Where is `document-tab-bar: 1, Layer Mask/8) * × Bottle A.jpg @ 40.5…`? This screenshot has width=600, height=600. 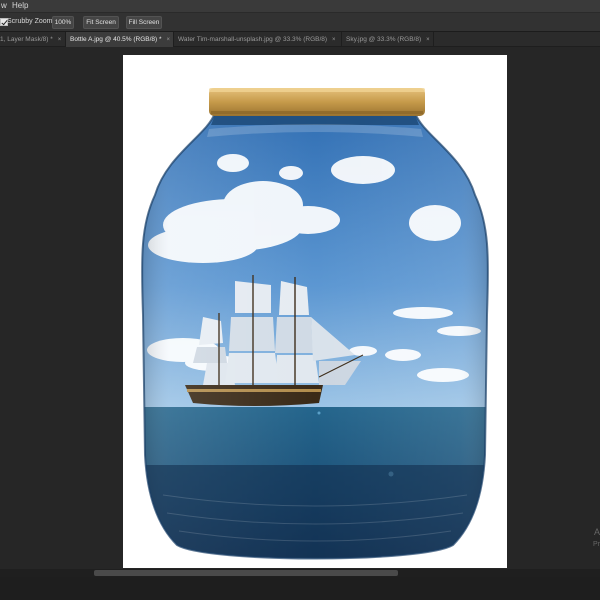
document-tab-bar: 1, Layer Mask/8) * × Bottle A.jpg @ 40.5… is located at coordinates (300, 39).